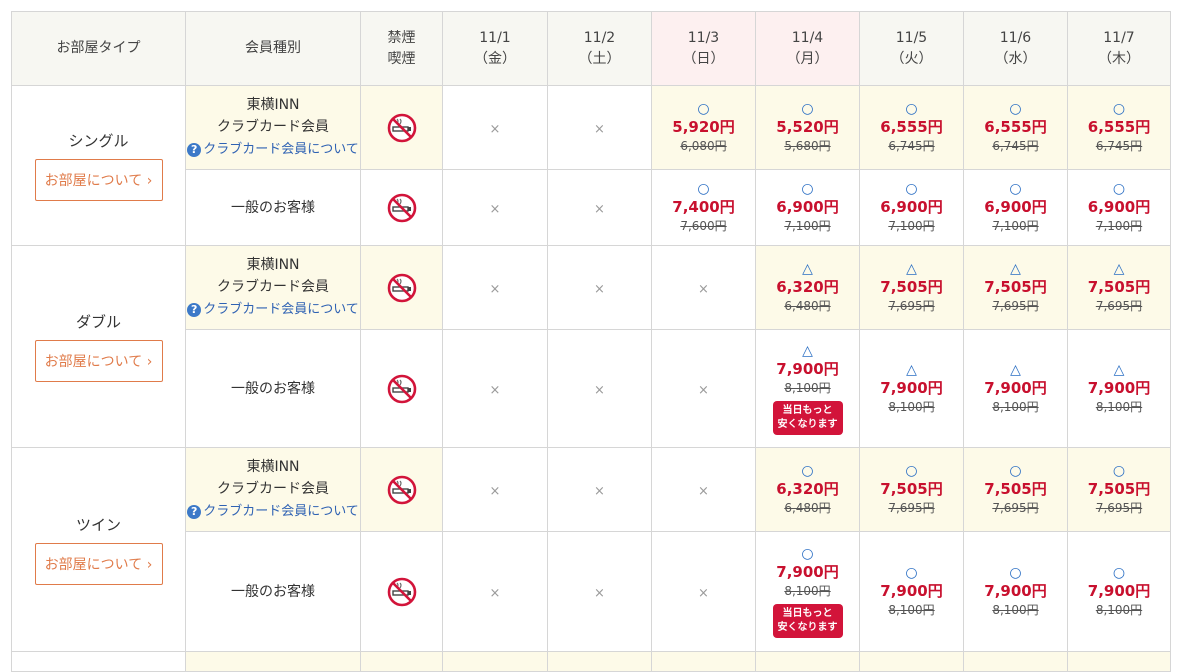  I want to click on price: 7,400円, so click(703, 207).